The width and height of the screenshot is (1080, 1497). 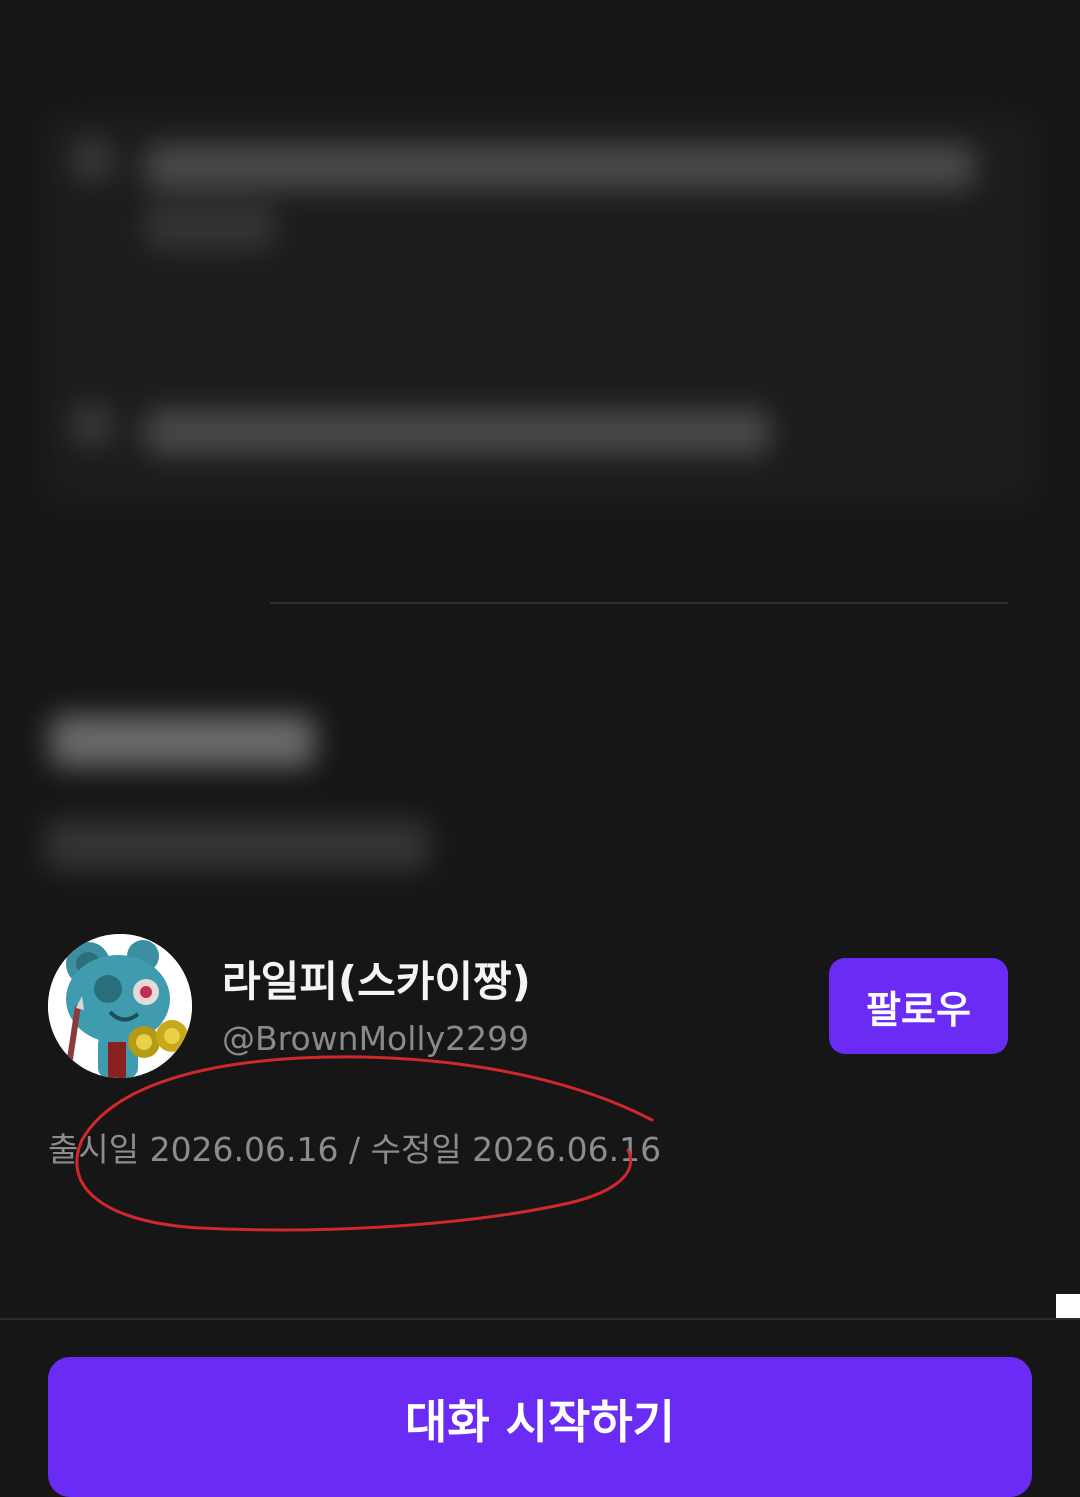 I want to click on creator-name: 라일피(스카이짱), so click(x=376, y=982).